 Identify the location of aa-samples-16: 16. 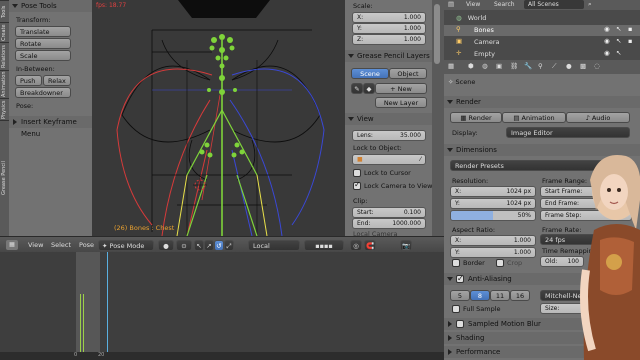
(520, 295).